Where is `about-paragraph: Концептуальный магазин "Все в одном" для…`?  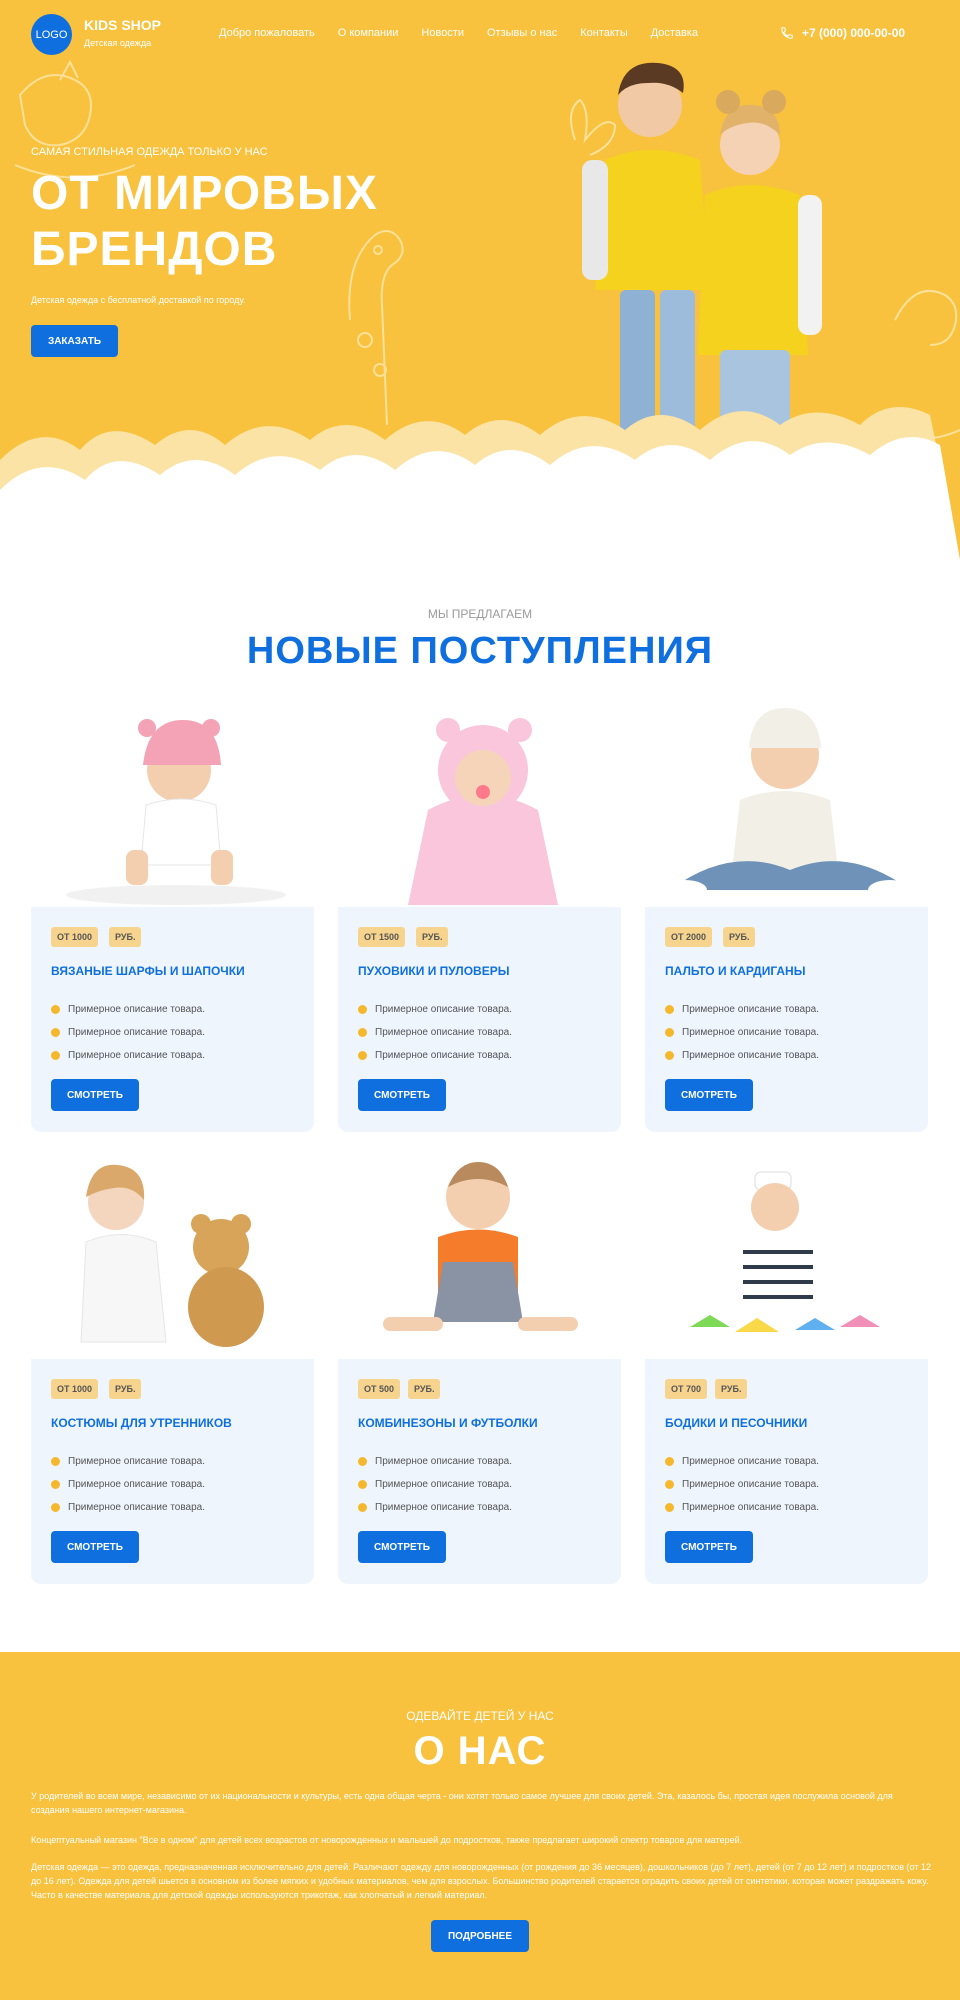 about-paragraph: Концептуальный магазин "Все в одном" для… is located at coordinates (387, 1840).